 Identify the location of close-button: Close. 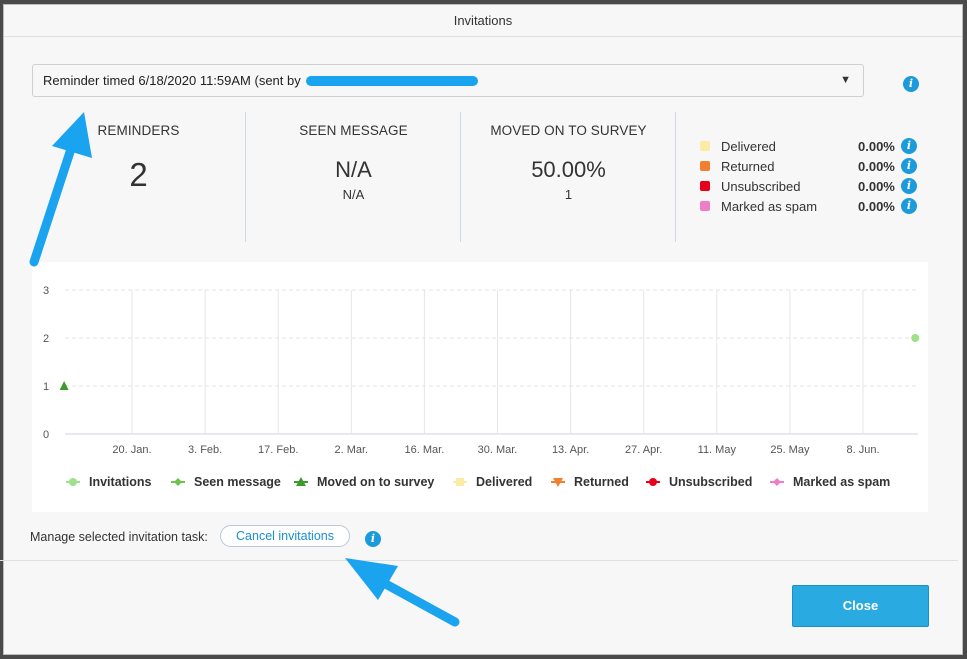
(860, 606).